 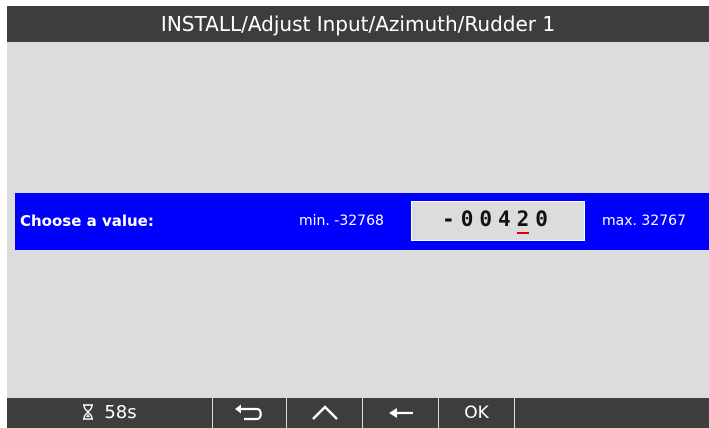 I want to click on value-input: -0042 0, so click(x=498, y=221).